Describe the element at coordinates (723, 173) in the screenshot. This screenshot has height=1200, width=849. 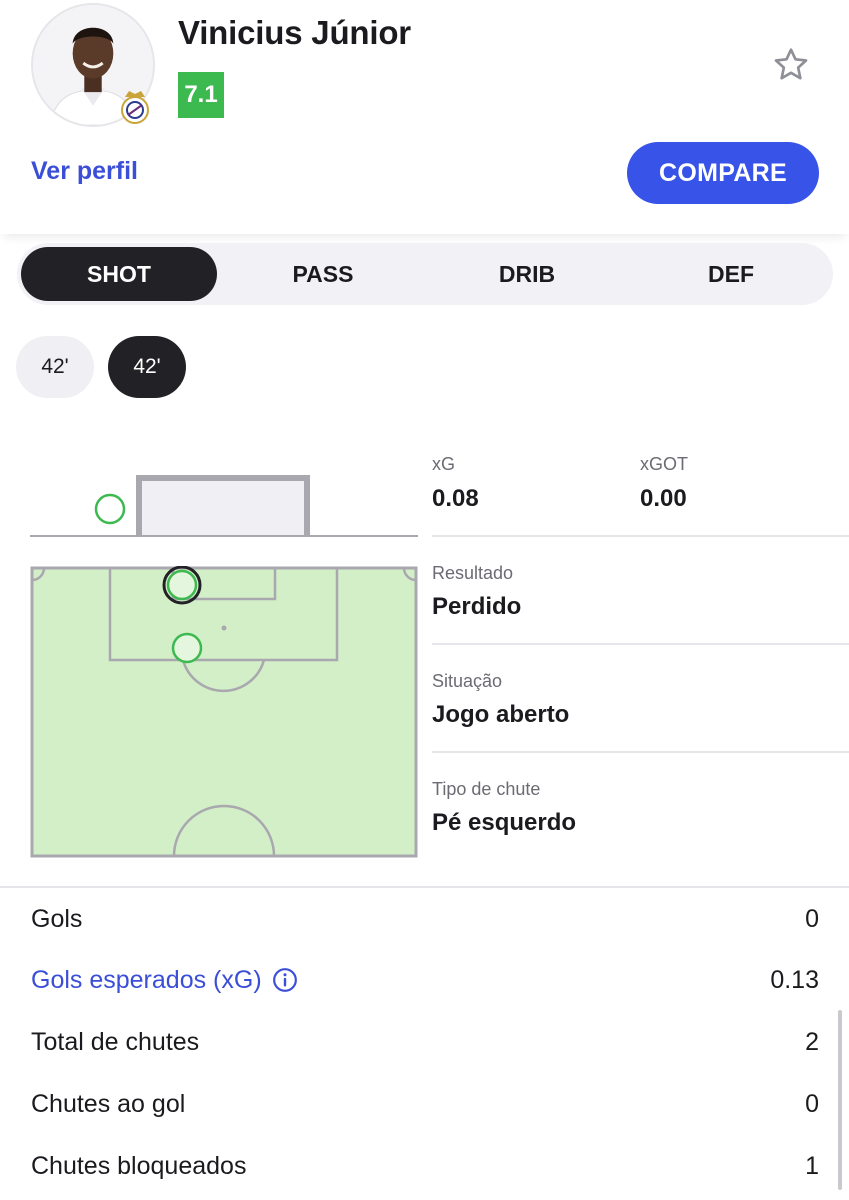
I see `compare-button: COMPARE` at that location.